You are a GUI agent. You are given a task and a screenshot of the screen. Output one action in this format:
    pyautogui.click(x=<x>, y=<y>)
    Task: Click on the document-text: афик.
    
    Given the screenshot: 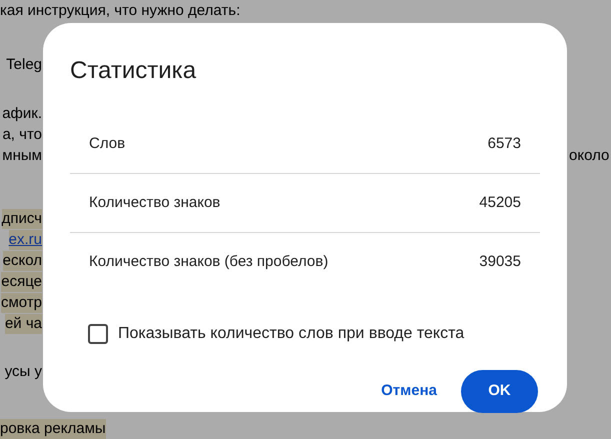 What is the action you would take?
    pyautogui.click(x=22, y=114)
    